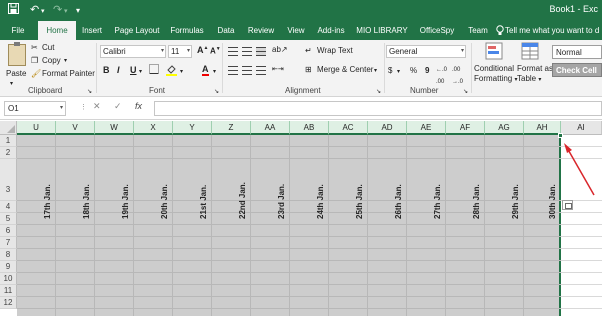 The image size is (602, 316). Describe the element at coordinates (441, 76) in the screenshot. I see `increase-decimal-icon: ←.0.00` at that location.